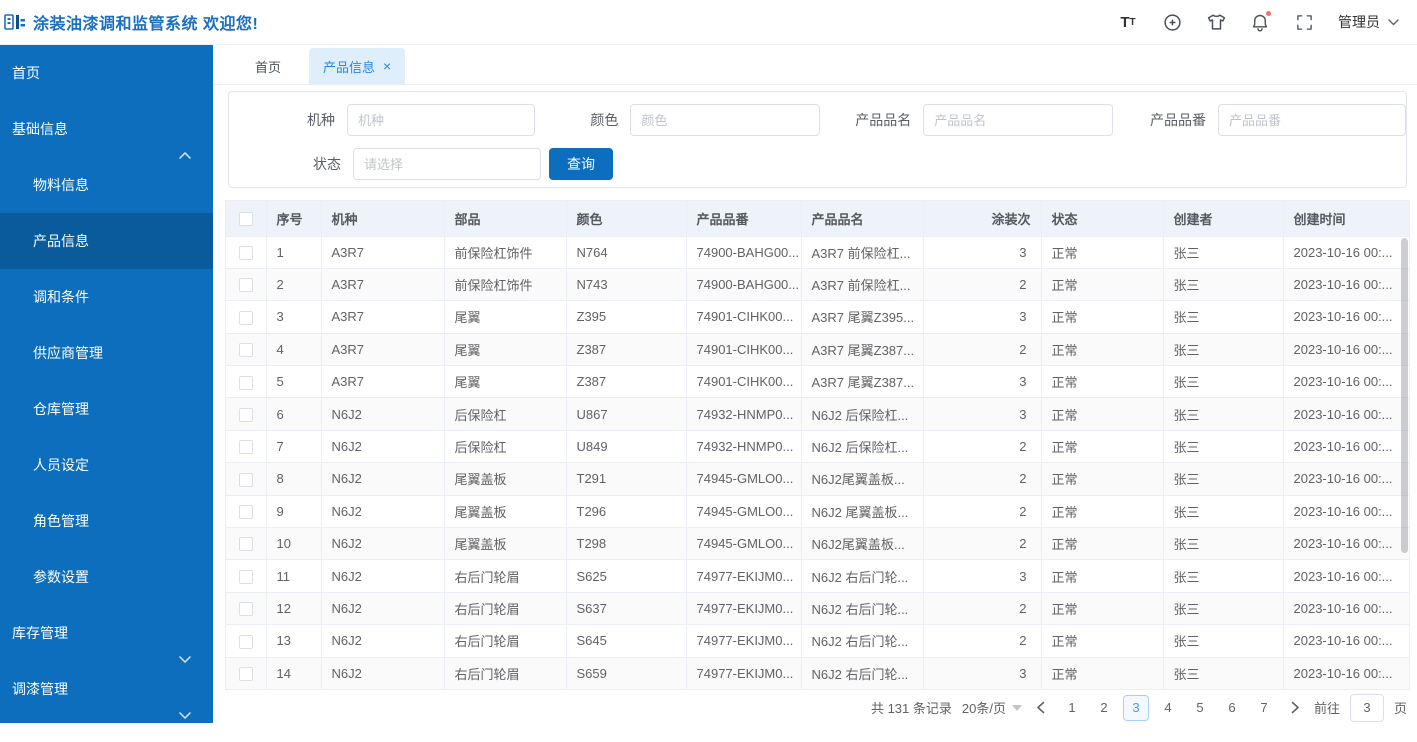 Image resolution: width=1417 pixels, height=742 pixels. What do you see at coordinates (1040, 707) in the screenshot?
I see `prev-page-button` at bounding box center [1040, 707].